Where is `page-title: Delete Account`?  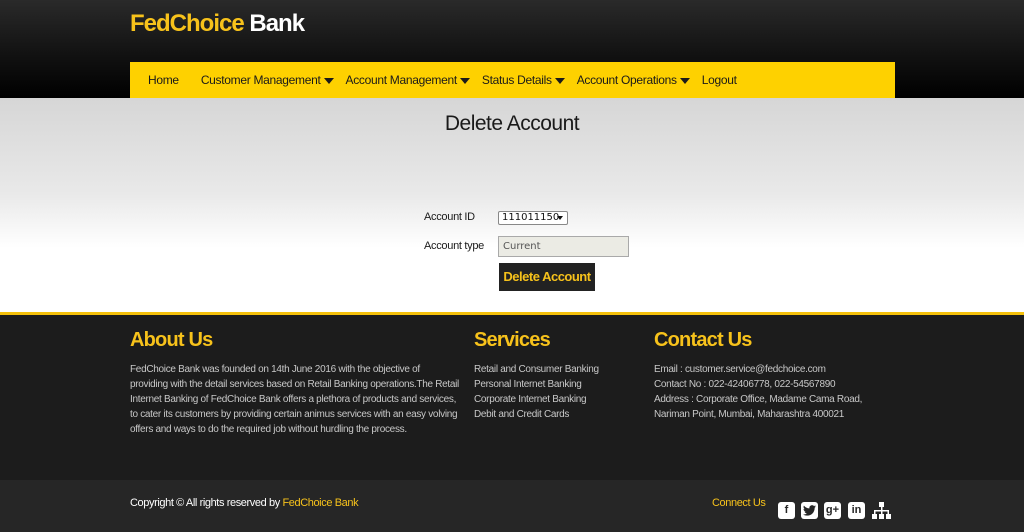 page-title: Delete Account is located at coordinates (512, 123).